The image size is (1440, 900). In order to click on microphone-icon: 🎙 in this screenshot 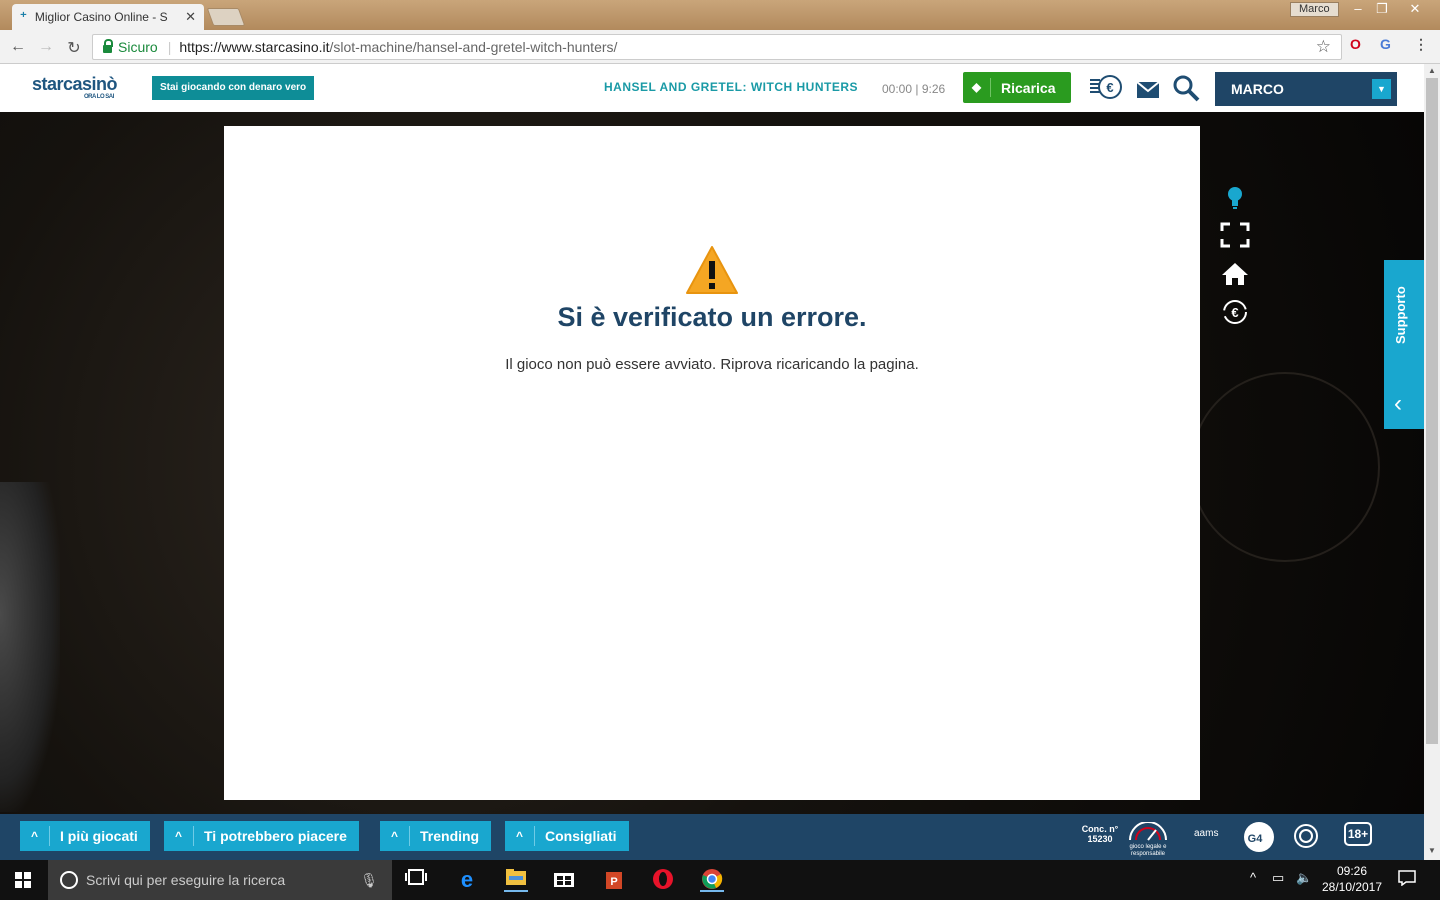, I will do `click(369, 880)`.